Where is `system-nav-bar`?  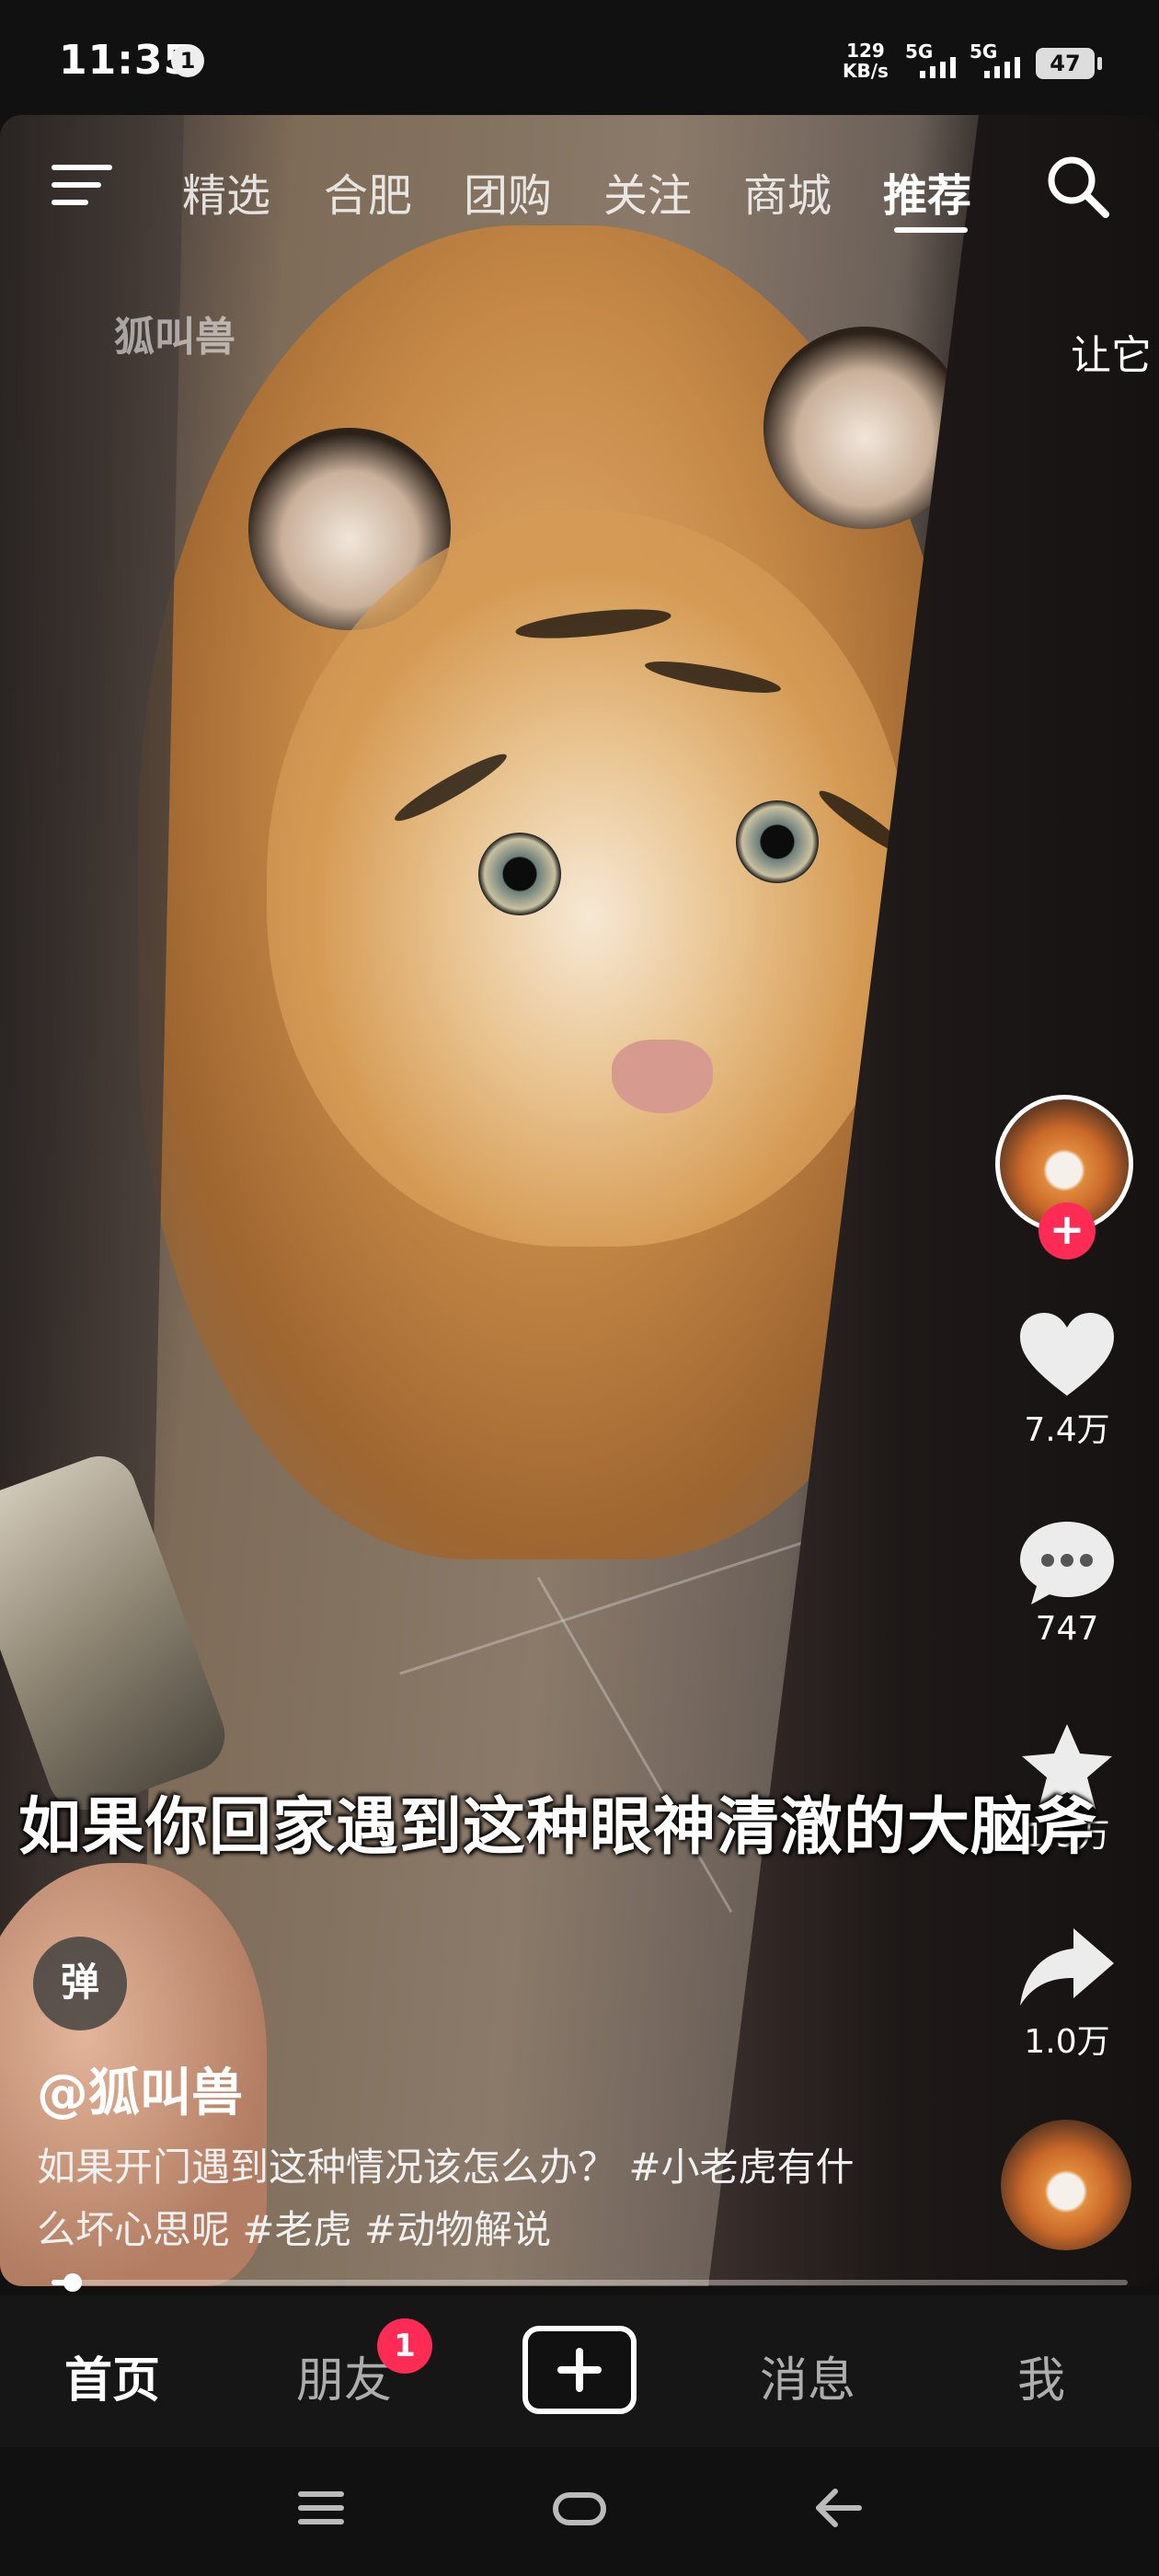
system-nav-bar is located at coordinates (579, 2511).